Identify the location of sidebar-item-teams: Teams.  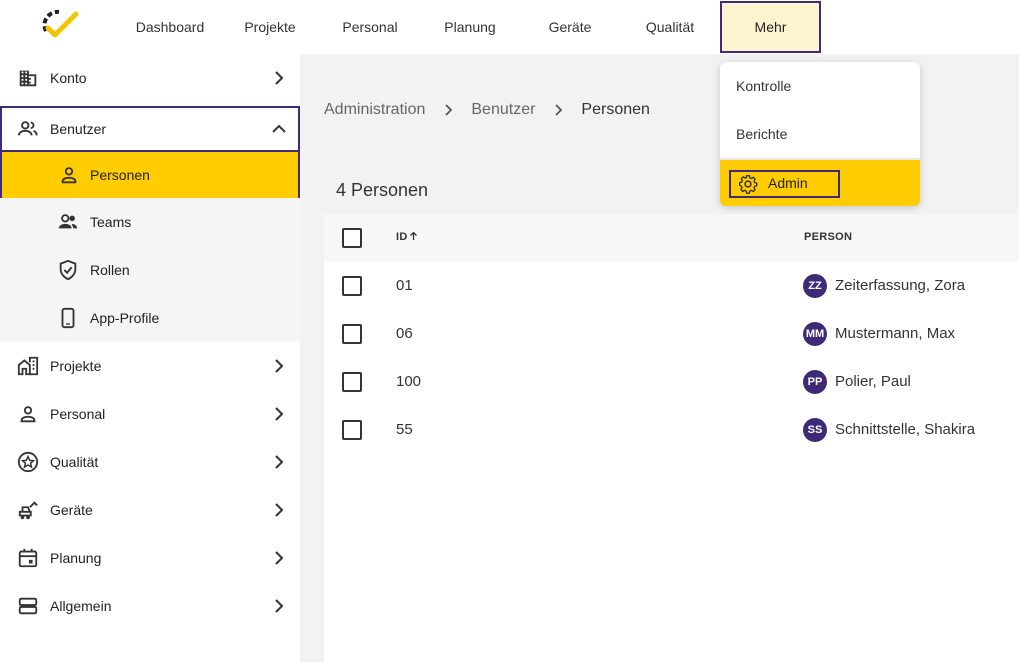
(150, 222).